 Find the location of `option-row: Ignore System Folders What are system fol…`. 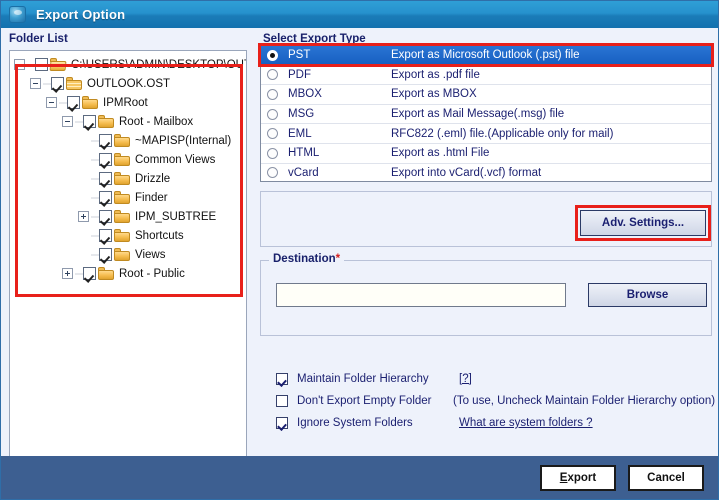

option-row: Ignore System Folders What are system fol… is located at coordinates (496, 423).